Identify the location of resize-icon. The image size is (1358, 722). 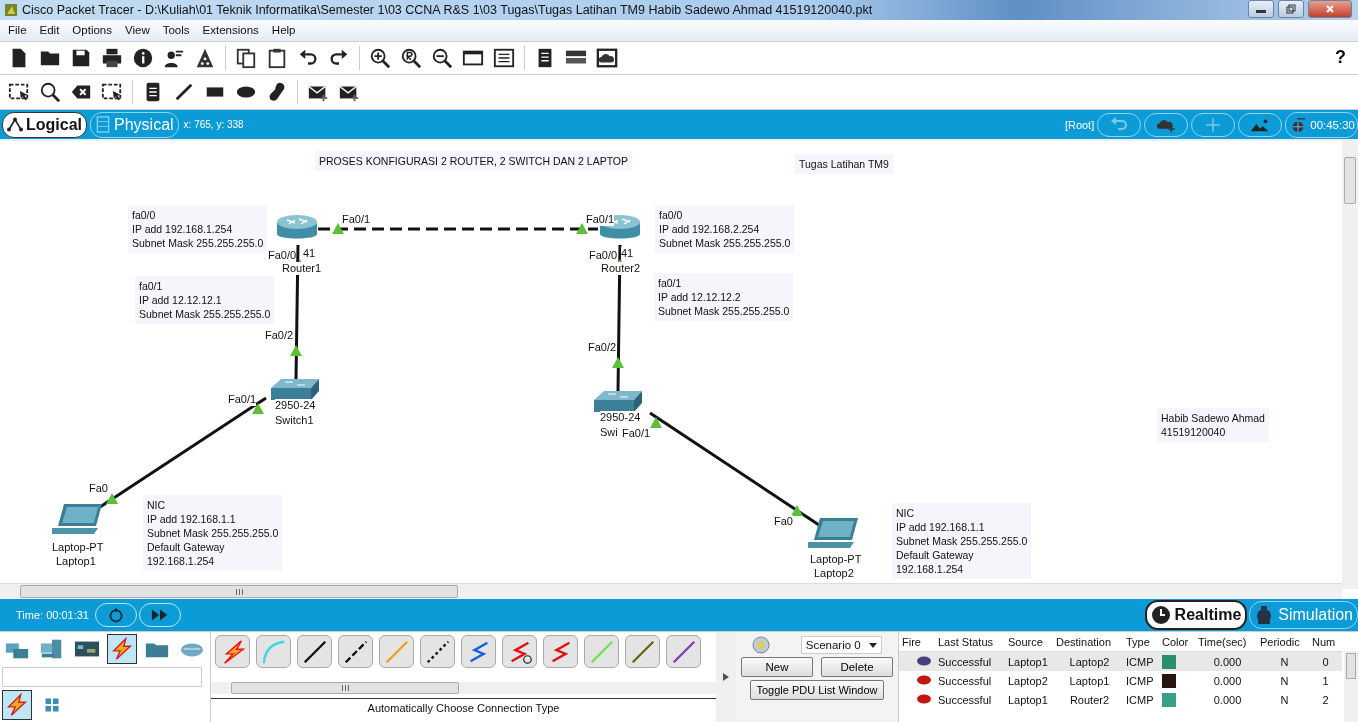
(112, 92).